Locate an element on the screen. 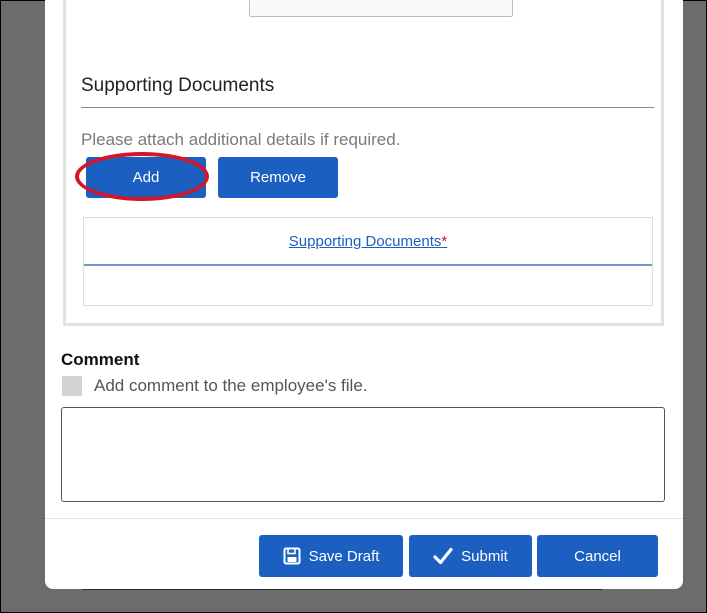 This screenshot has height=613, width=707. cancel-label: Cancel is located at coordinates (597, 556).